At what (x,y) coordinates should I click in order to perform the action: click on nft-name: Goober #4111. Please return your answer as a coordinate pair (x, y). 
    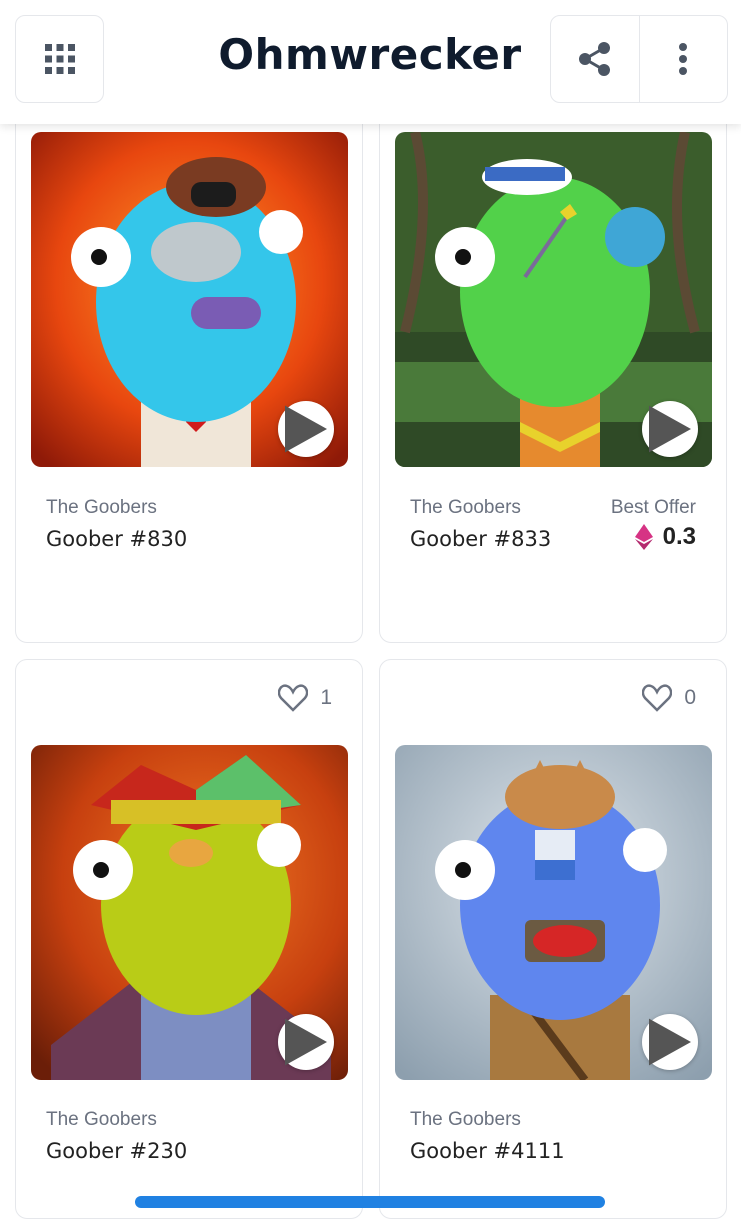
    Looking at the image, I should click on (487, 1151).